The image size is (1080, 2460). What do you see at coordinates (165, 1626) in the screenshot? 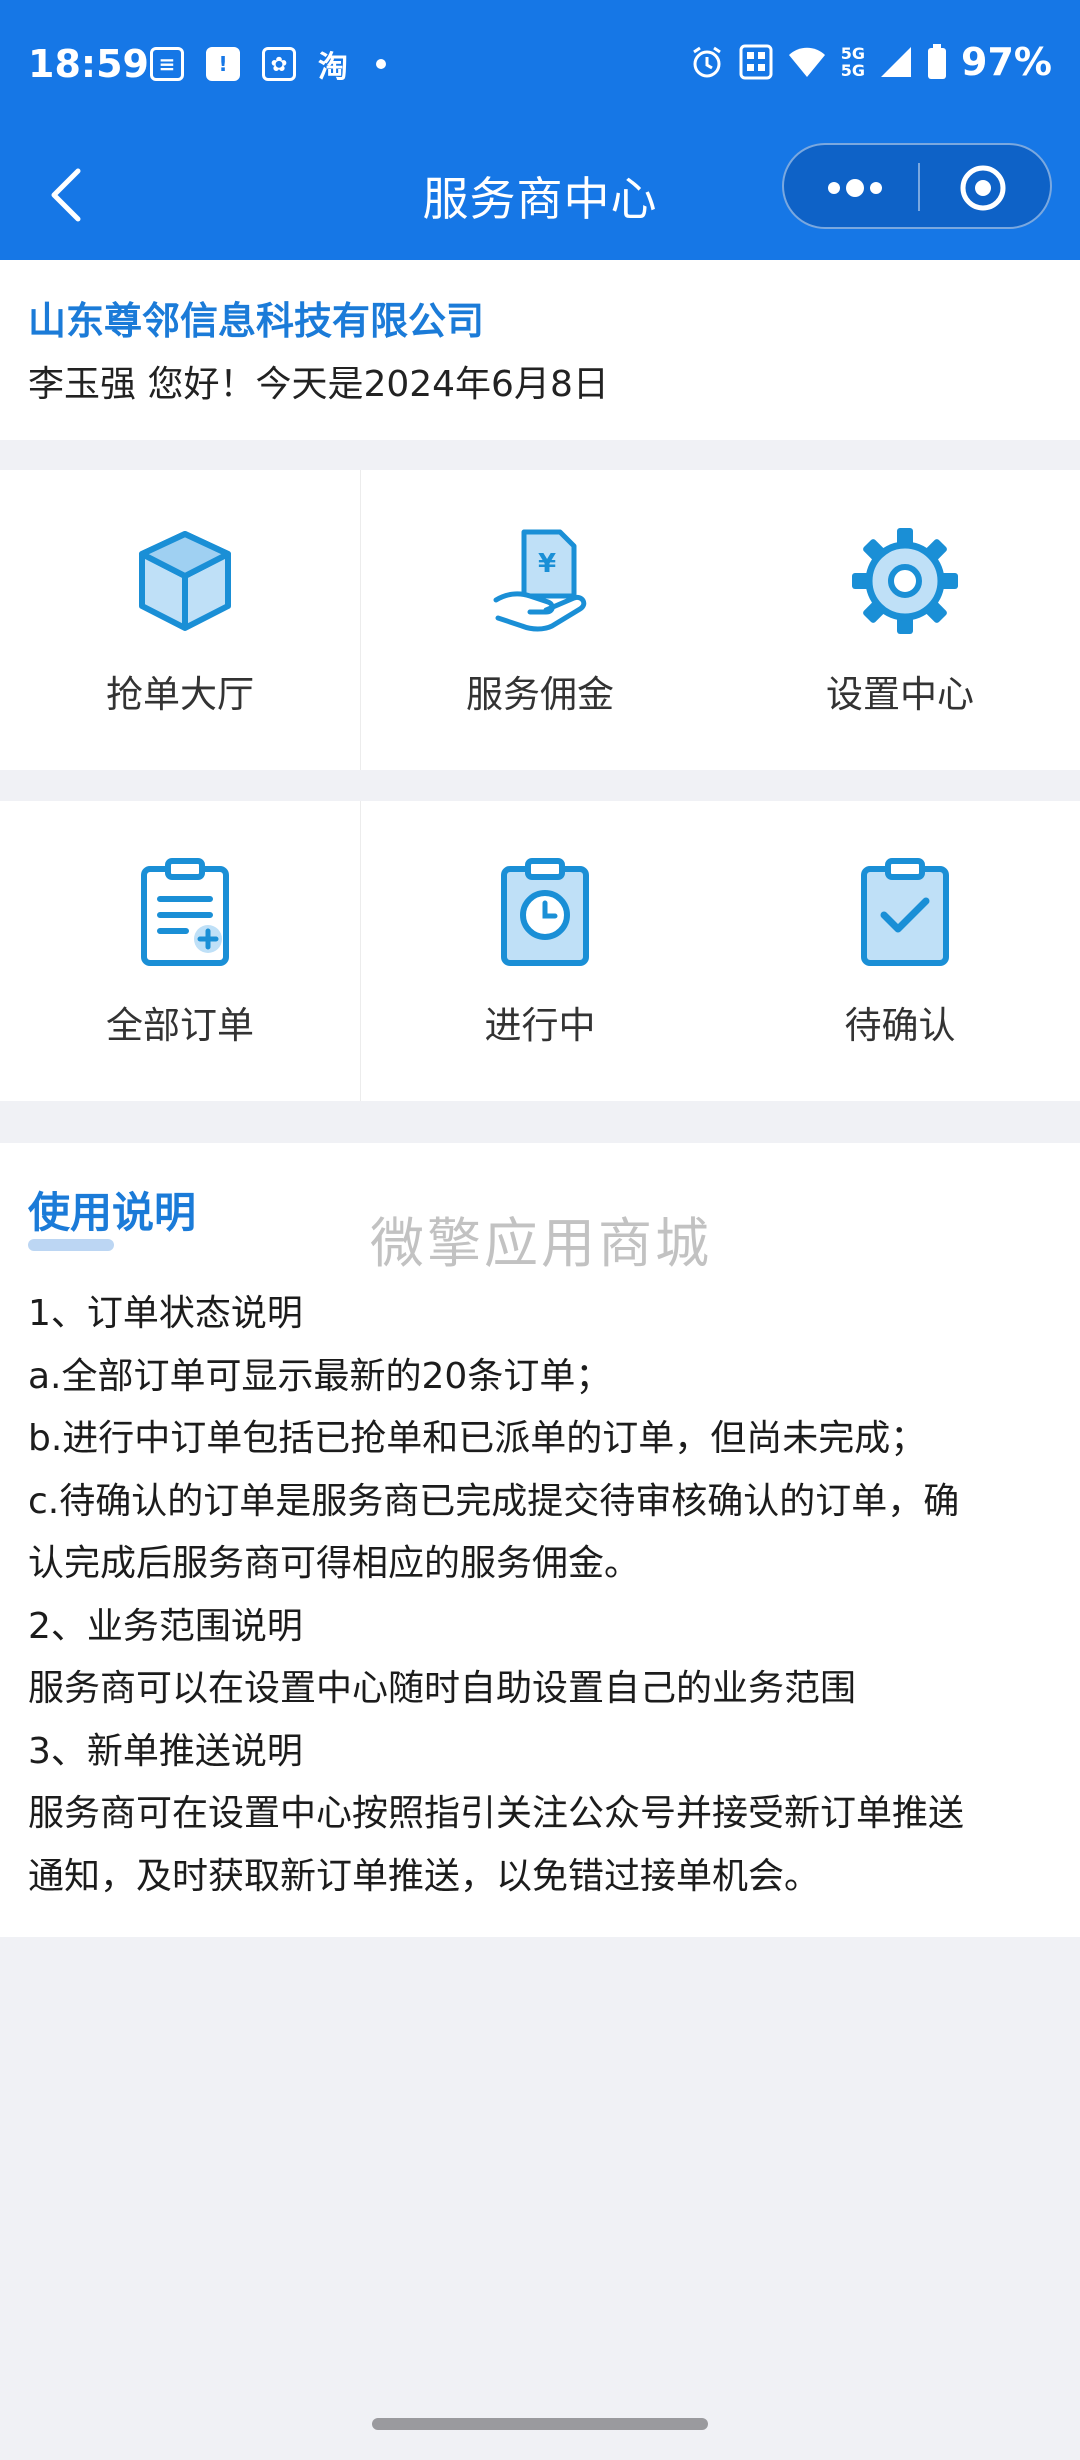
I see `instruction-line: 2、业务范围说明` at bounding box center [165, 1626].